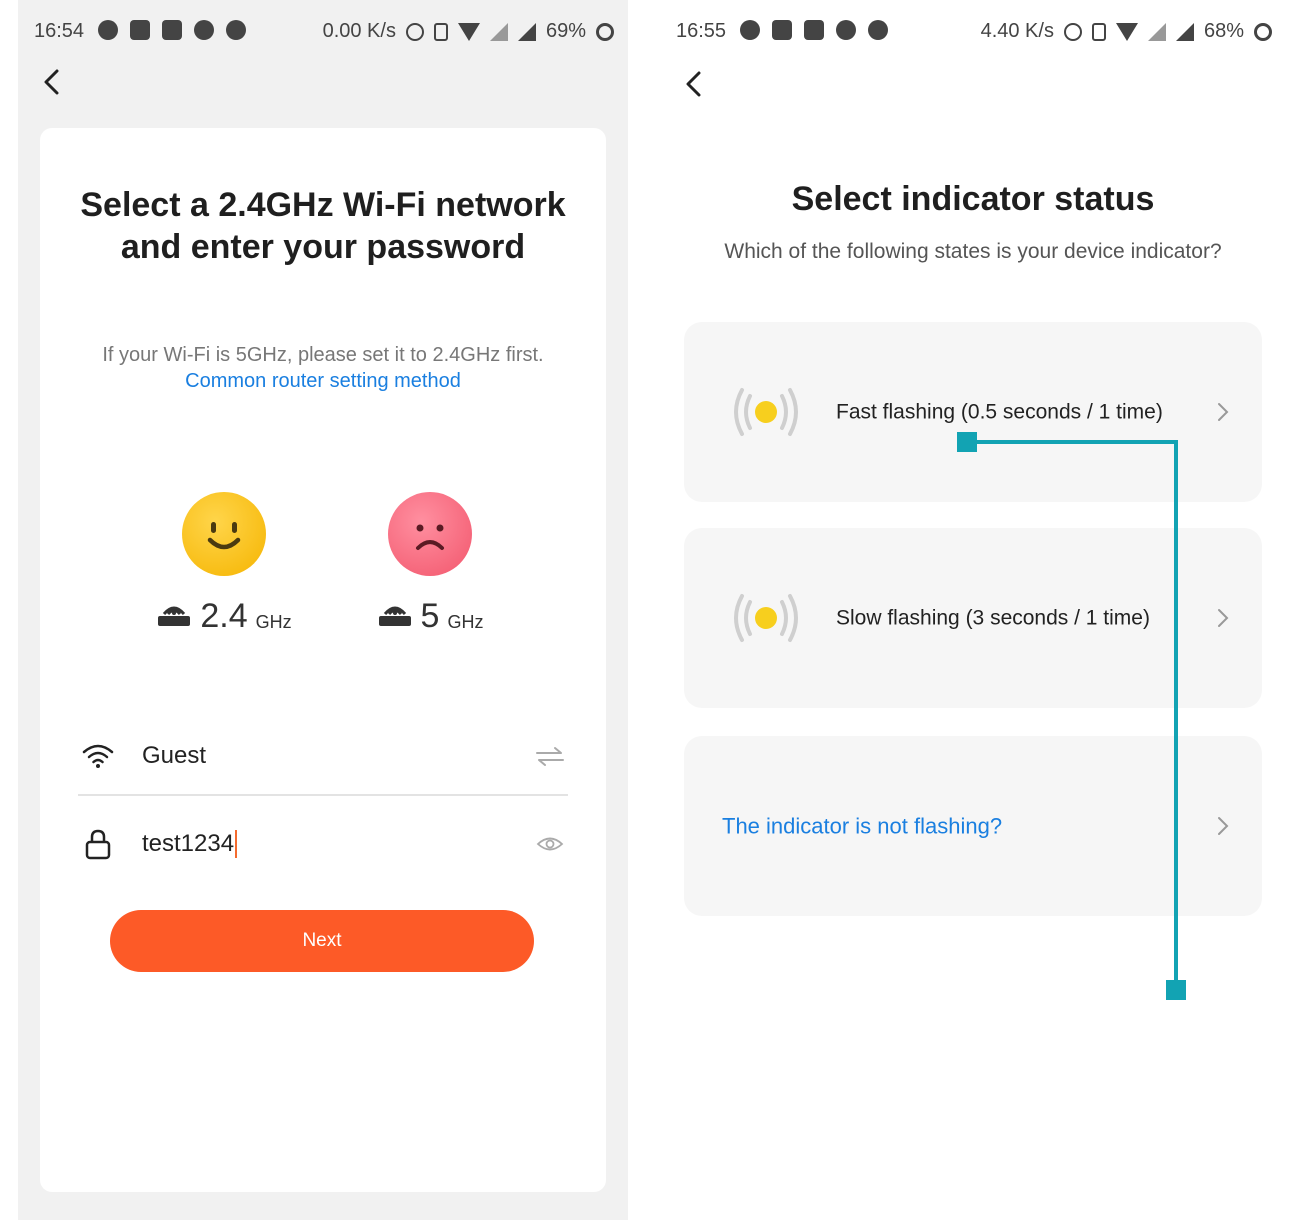 The height and width of the screenshot is (1220, 1296). What do you see at coordinates (999, 412) in the screenshot?
I see `option-label: Fast flashing (0.5 seconds / 1 time)` at bounding box center [999, 412].